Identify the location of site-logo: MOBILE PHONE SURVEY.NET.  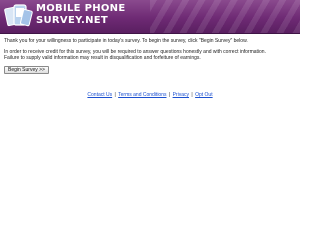
(80, 15).